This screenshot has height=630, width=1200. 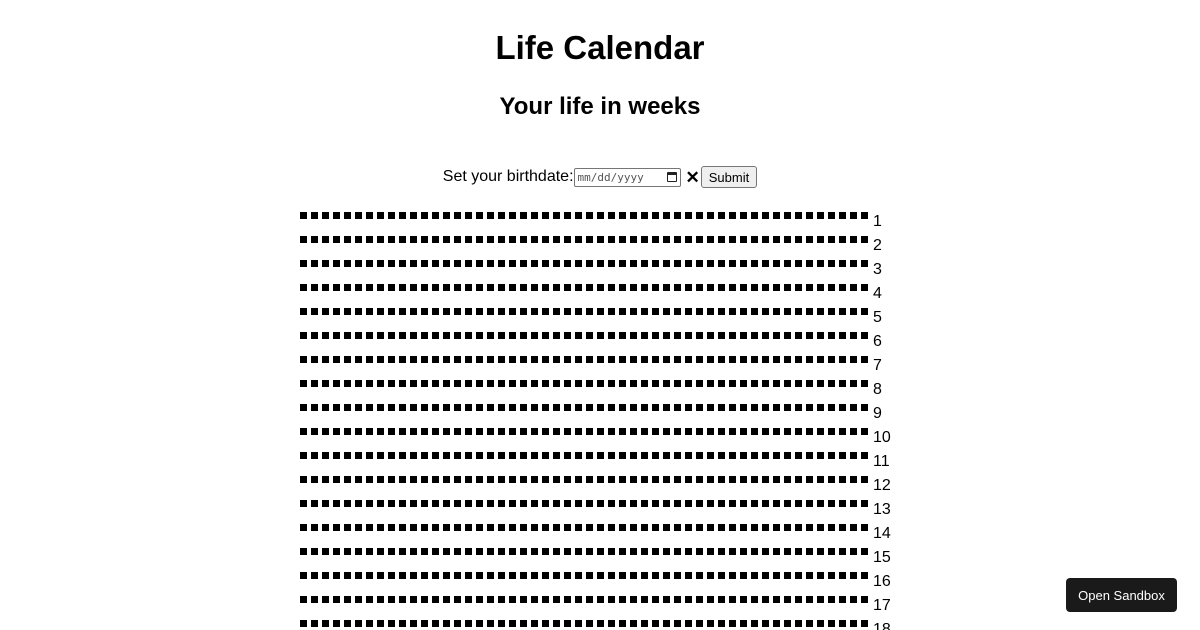 What do you see at coordinates (586, 240) in the screenshot?
I see `week-row-cells` at bounding box center [586, 240].